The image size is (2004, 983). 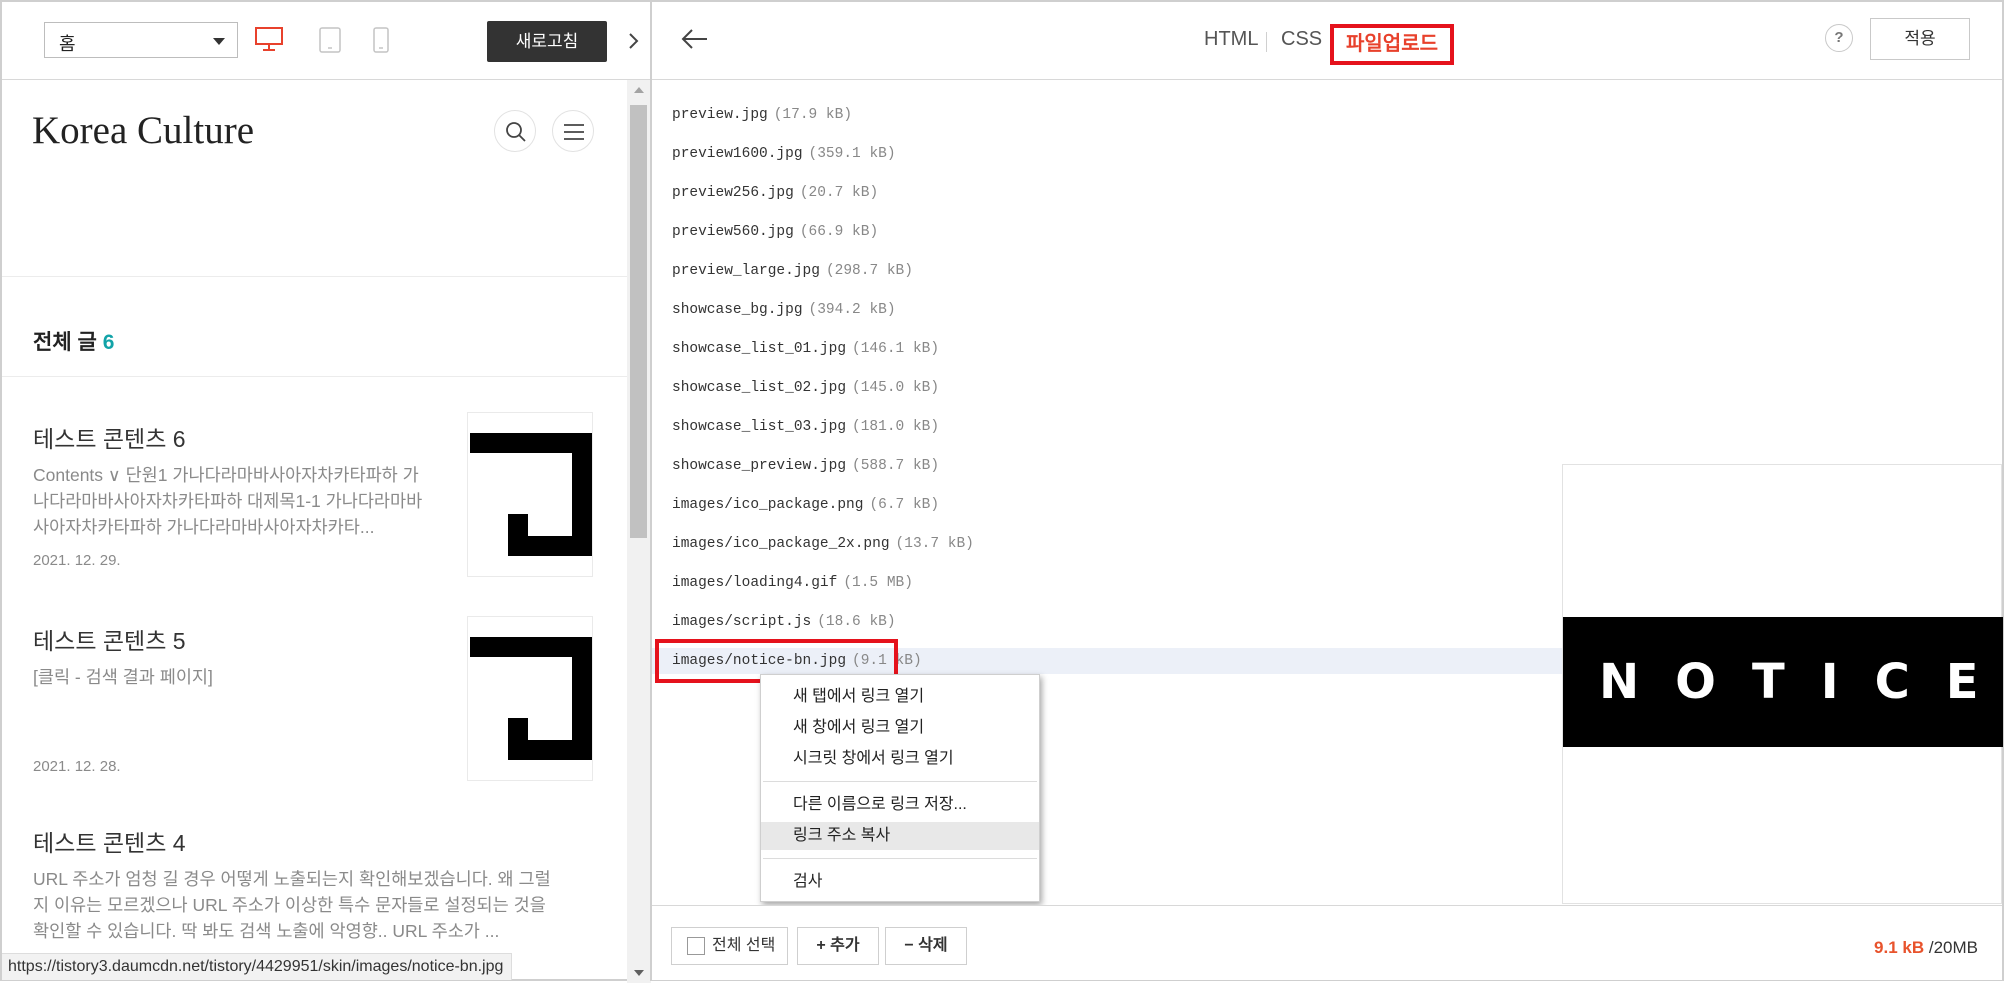 I want to click on file-row: images/ico_package_2x.png (13.7 kB), so click(x=1107, y=544).